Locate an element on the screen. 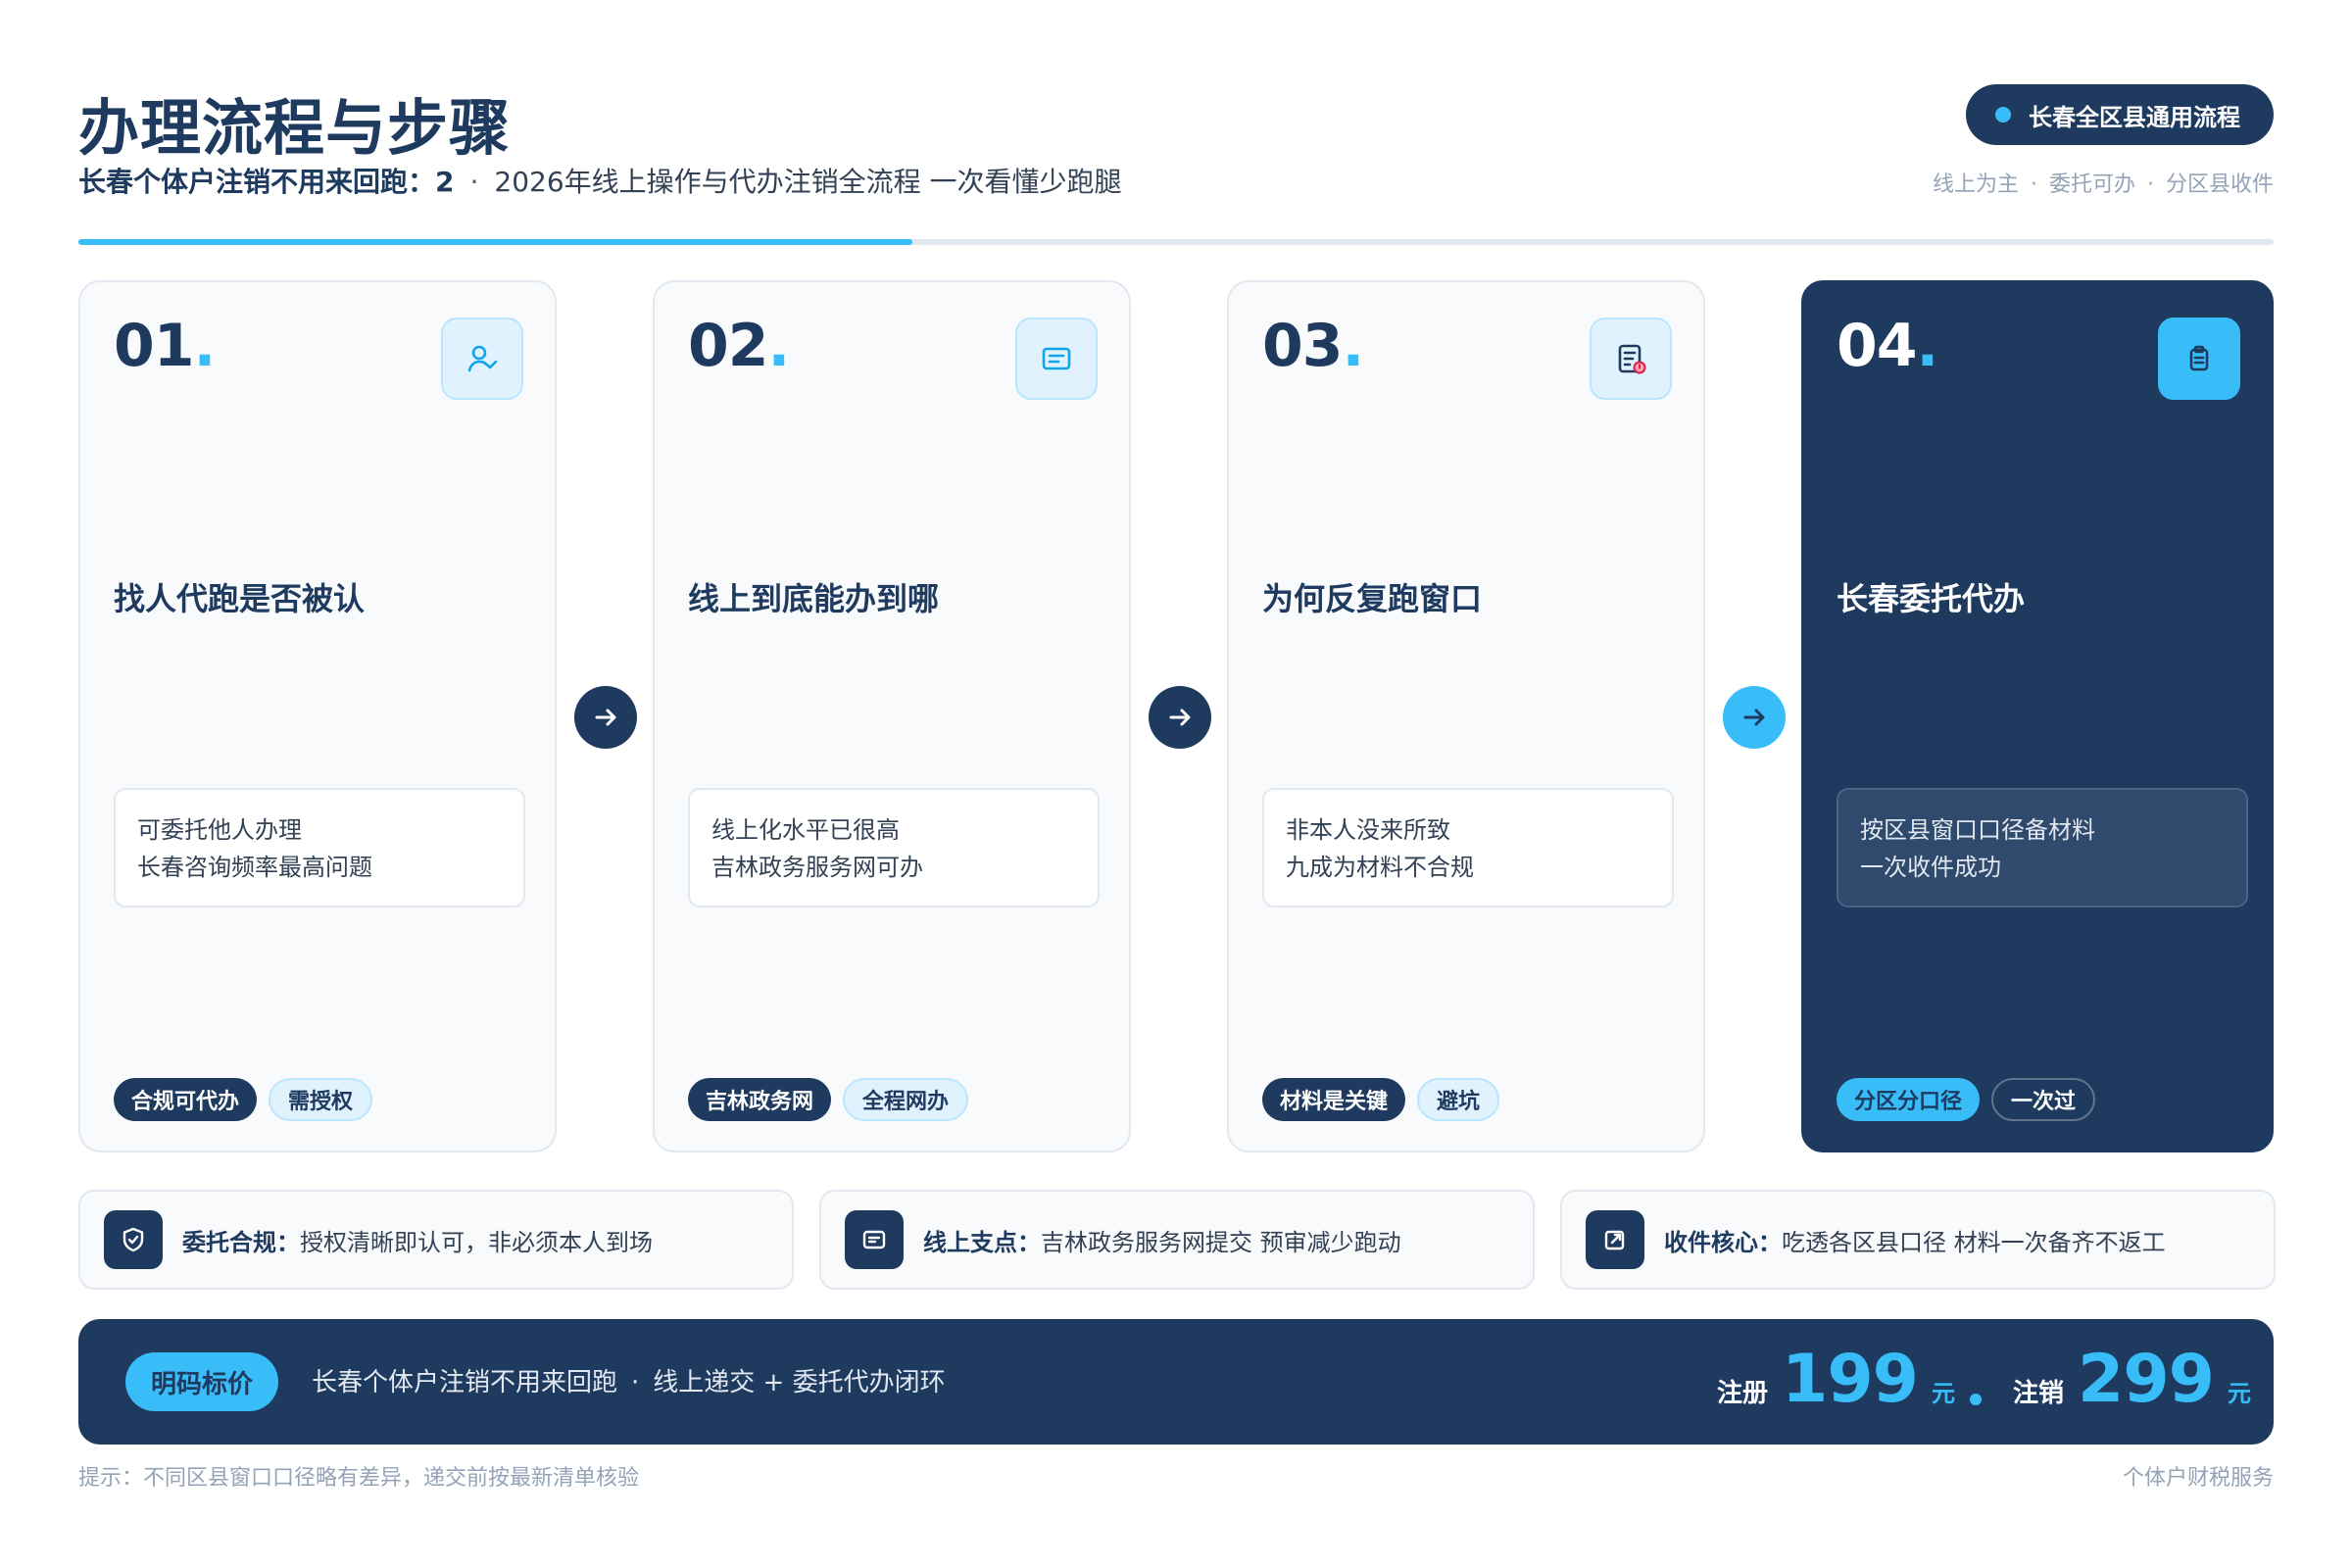  step-title: 长春委托代办 is located at coordinates (1931, 598).